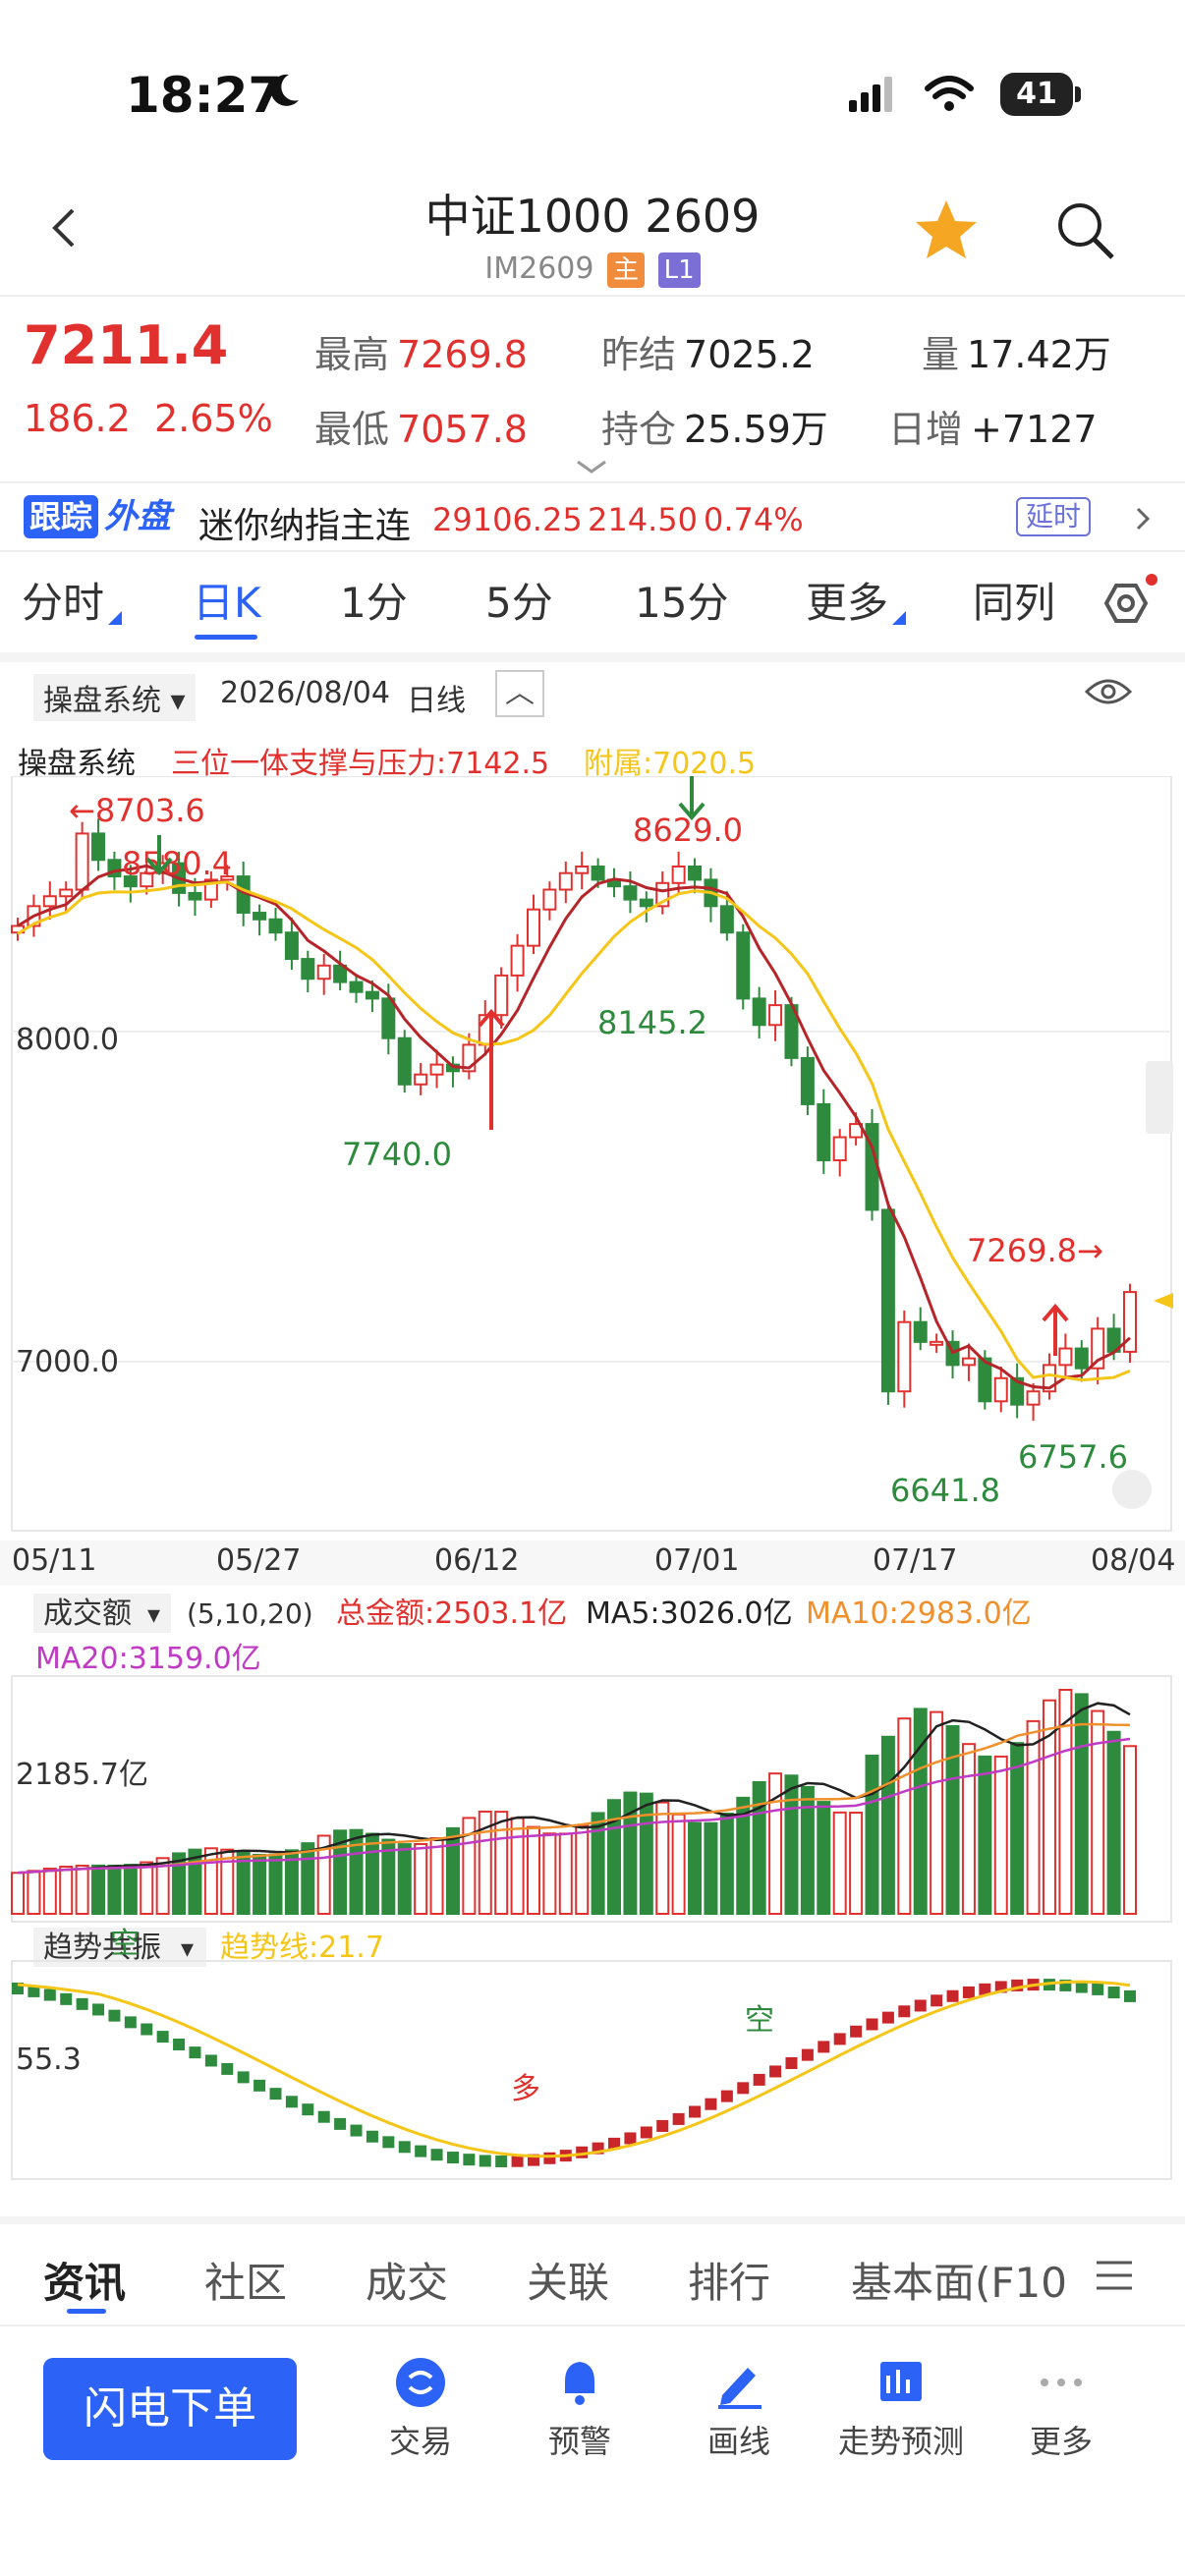  Describe the element at coordinates (580, 2409) in the screenshot. I see `alert-button: 预警` at that location.